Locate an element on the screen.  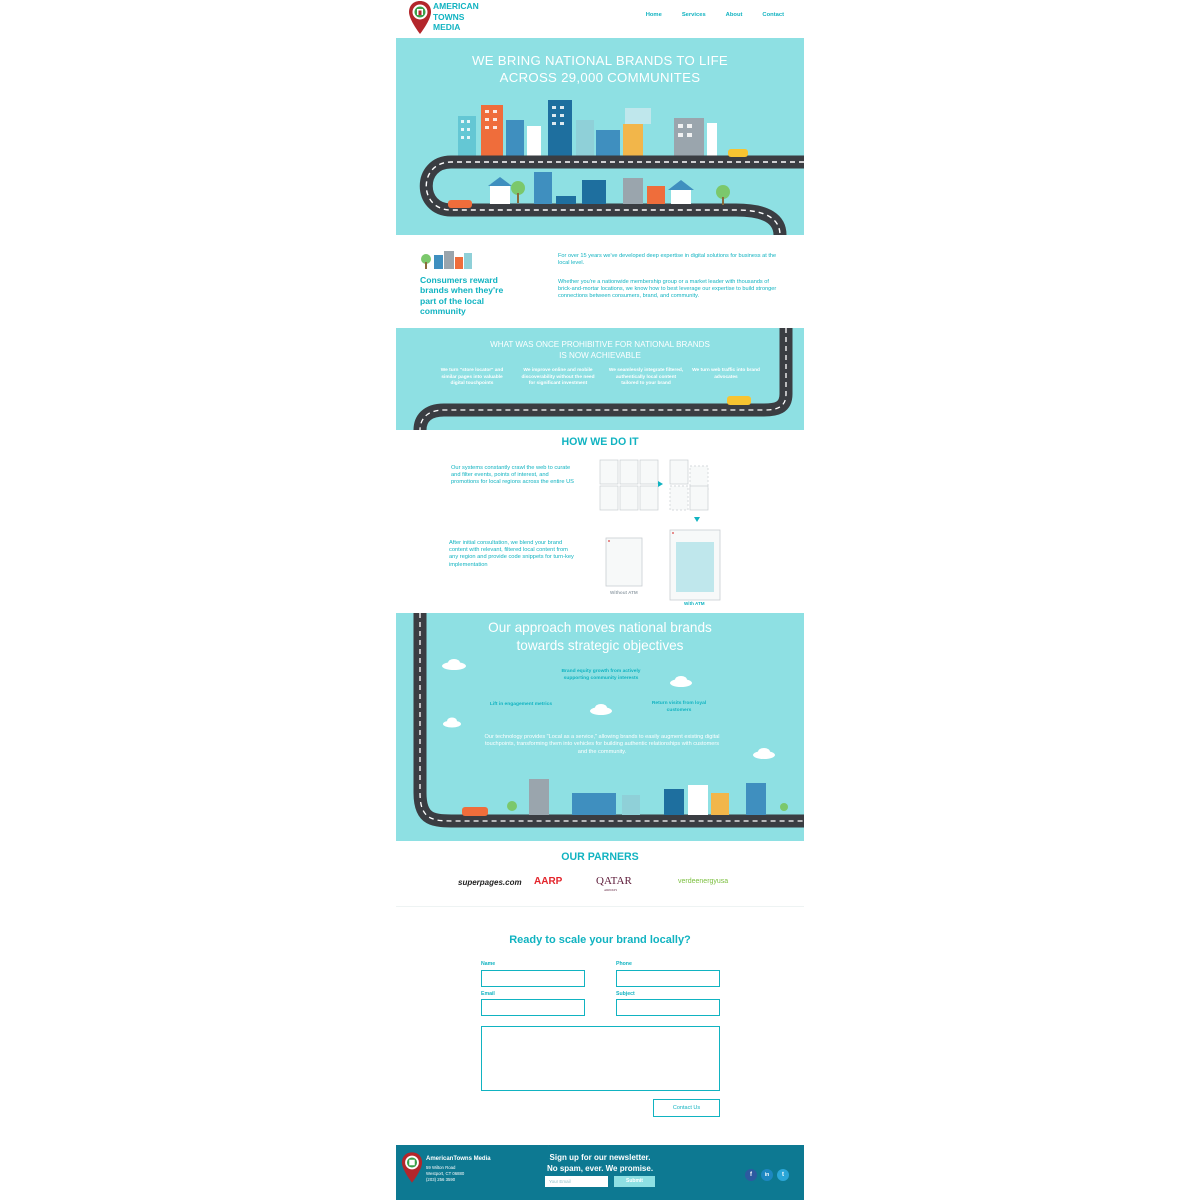
logo: AMERICAN TOWNS MEDIA is located at coordinates (453, 18).